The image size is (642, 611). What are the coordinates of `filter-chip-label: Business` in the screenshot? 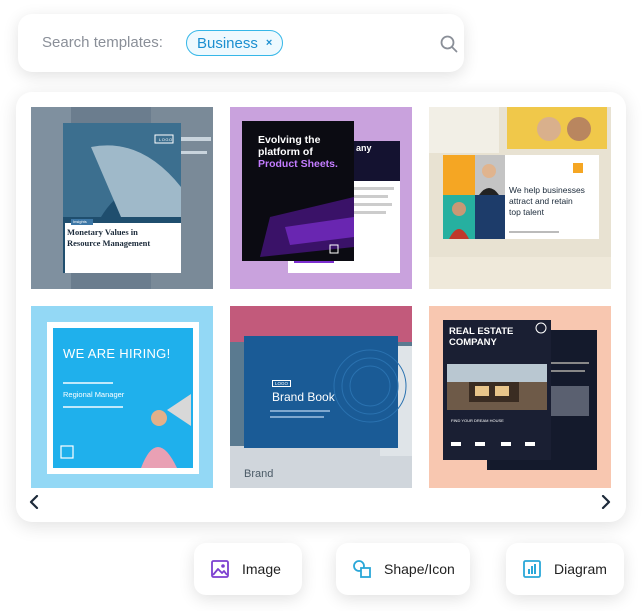 It's located at (227, 43).